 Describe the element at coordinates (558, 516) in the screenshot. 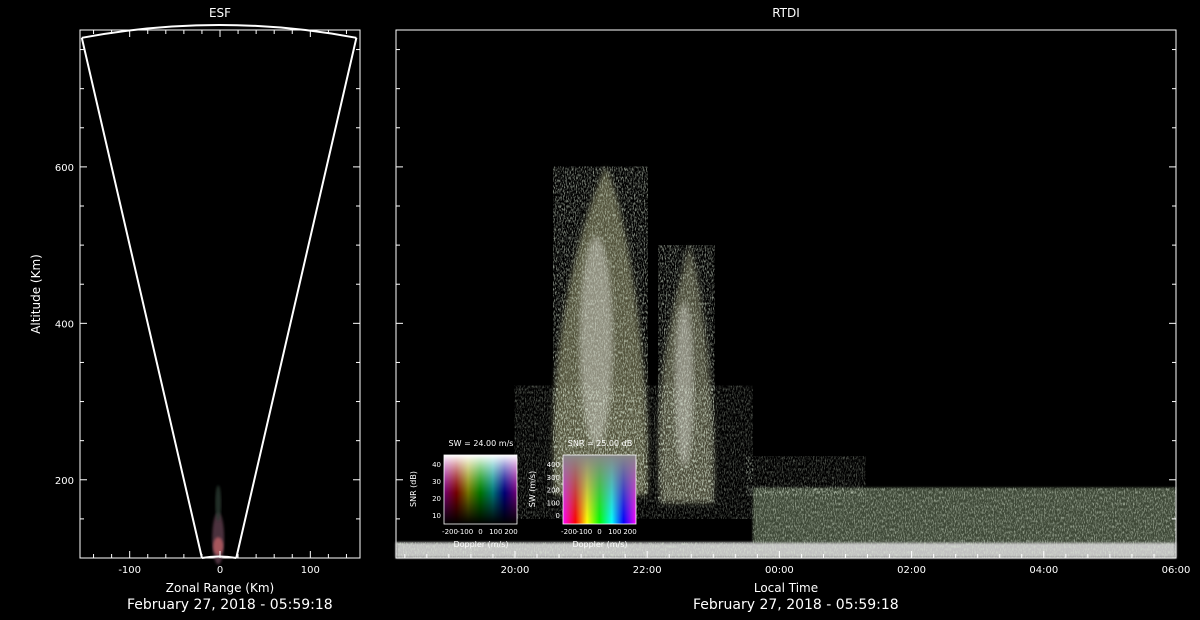

I see `legend-y-tick-label: 0` at that location.